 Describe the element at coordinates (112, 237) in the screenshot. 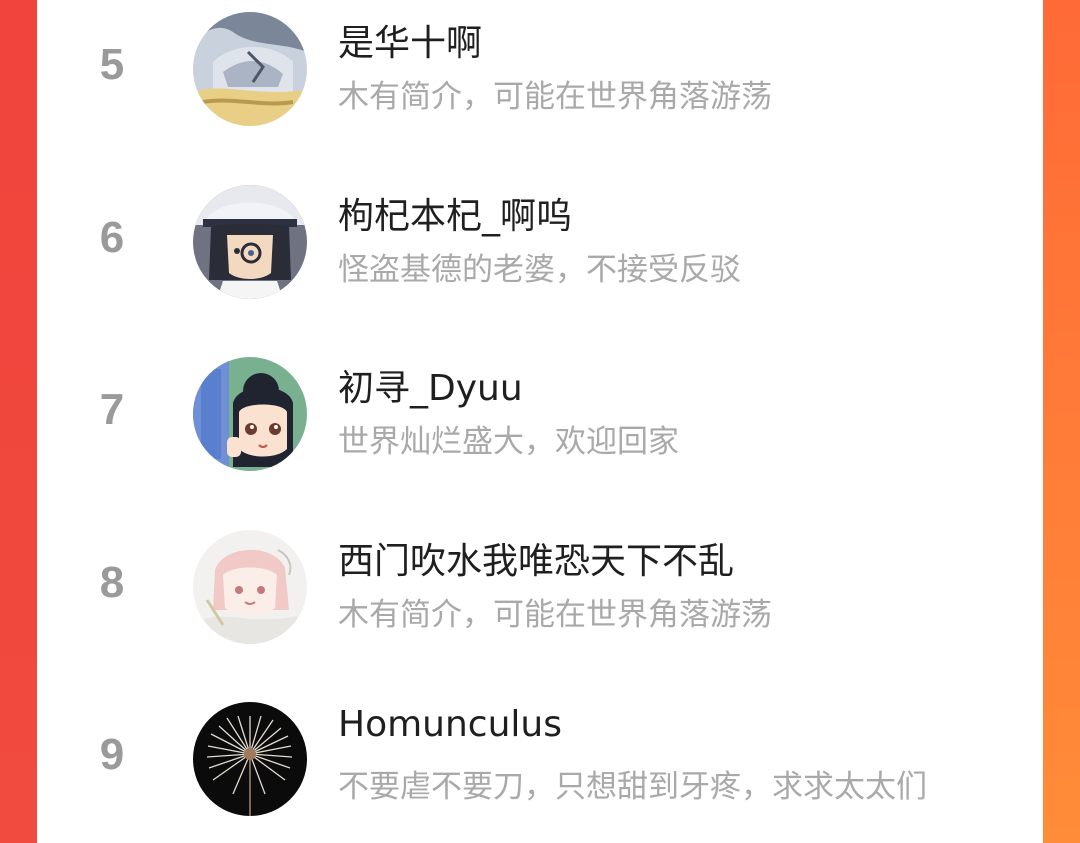

I see `rank-number: 6` at that location.